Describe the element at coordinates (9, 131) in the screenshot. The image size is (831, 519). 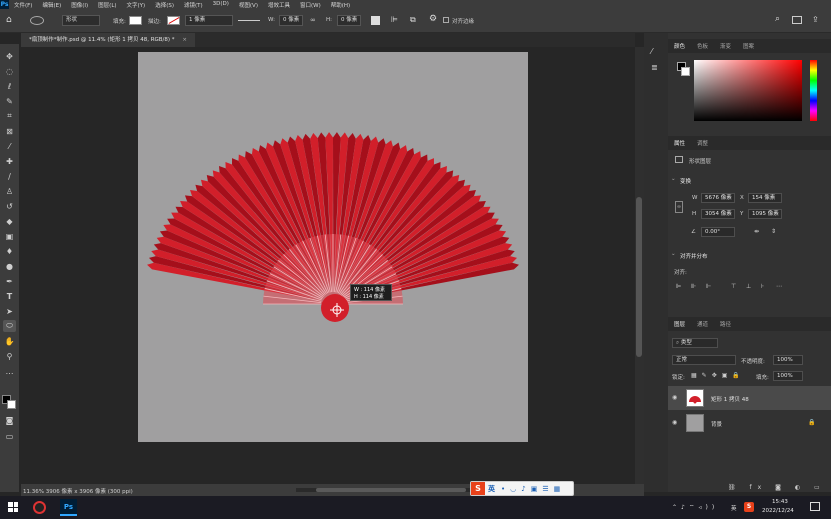
I see `frame-tool-icon: ⊠` at that location.